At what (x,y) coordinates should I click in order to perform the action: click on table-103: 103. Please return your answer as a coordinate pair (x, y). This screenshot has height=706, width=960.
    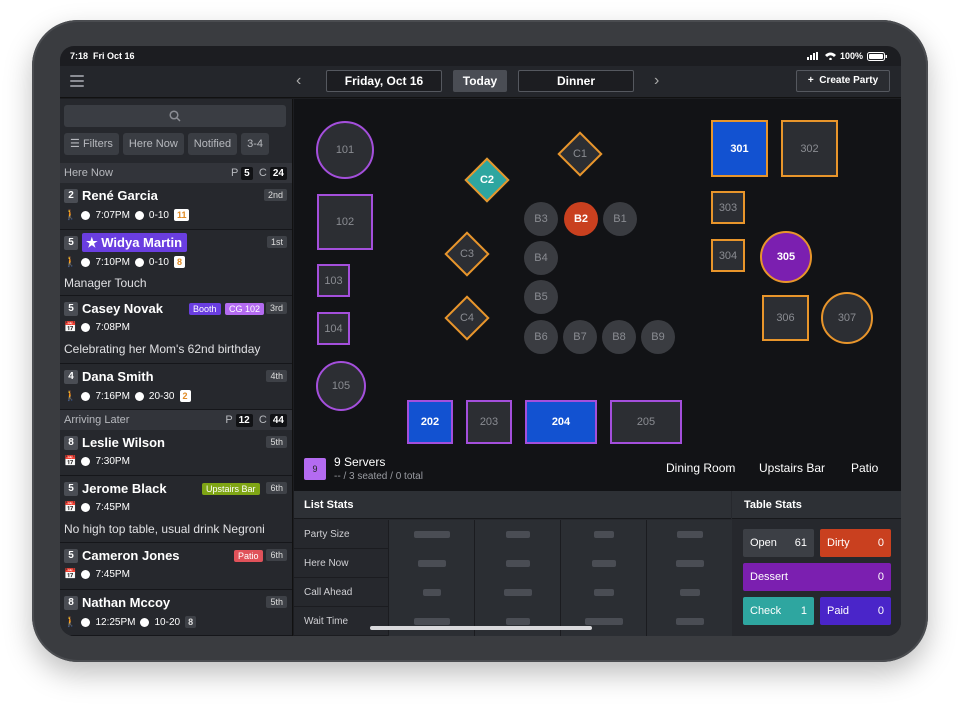
    Looking at the image, I should click on (333, 280).